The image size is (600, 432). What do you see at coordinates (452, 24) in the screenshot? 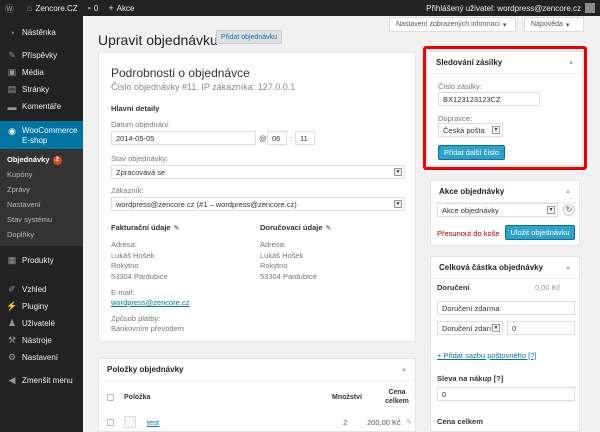
I see `screen-options-button: Nastavení zobrazených informací ▾` at bounding box center [452, 24].